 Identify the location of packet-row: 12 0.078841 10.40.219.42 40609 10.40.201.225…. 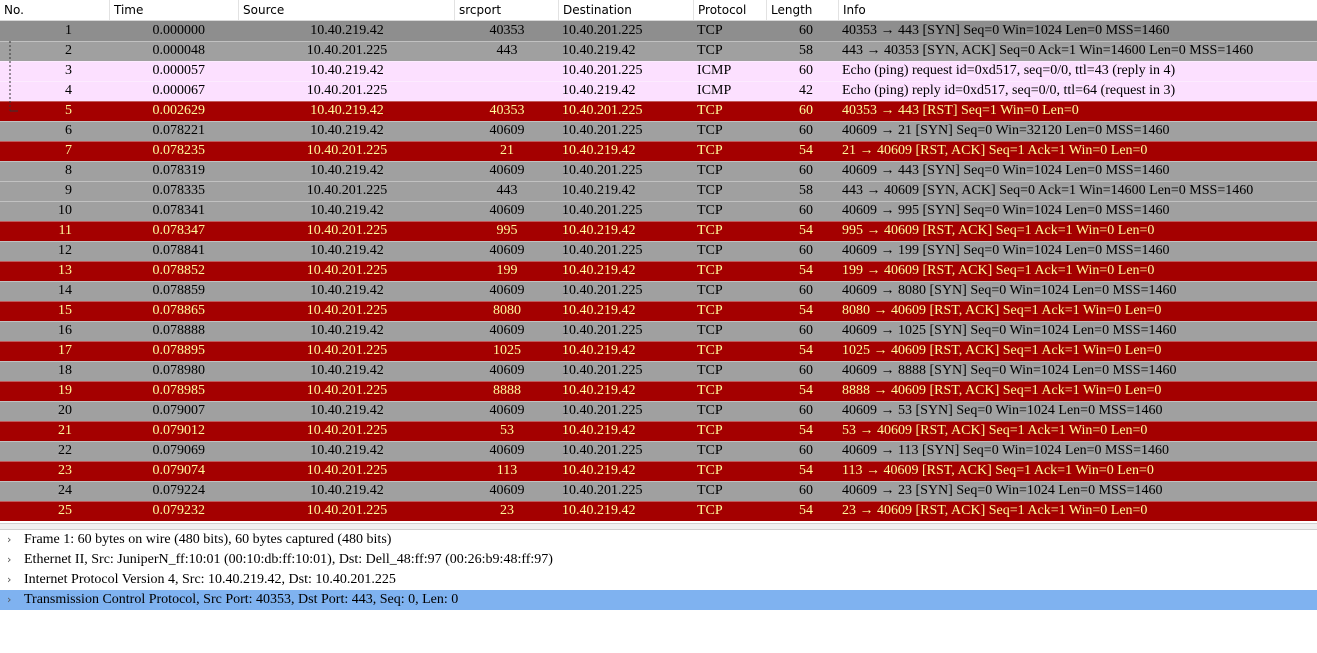
(658, 251).